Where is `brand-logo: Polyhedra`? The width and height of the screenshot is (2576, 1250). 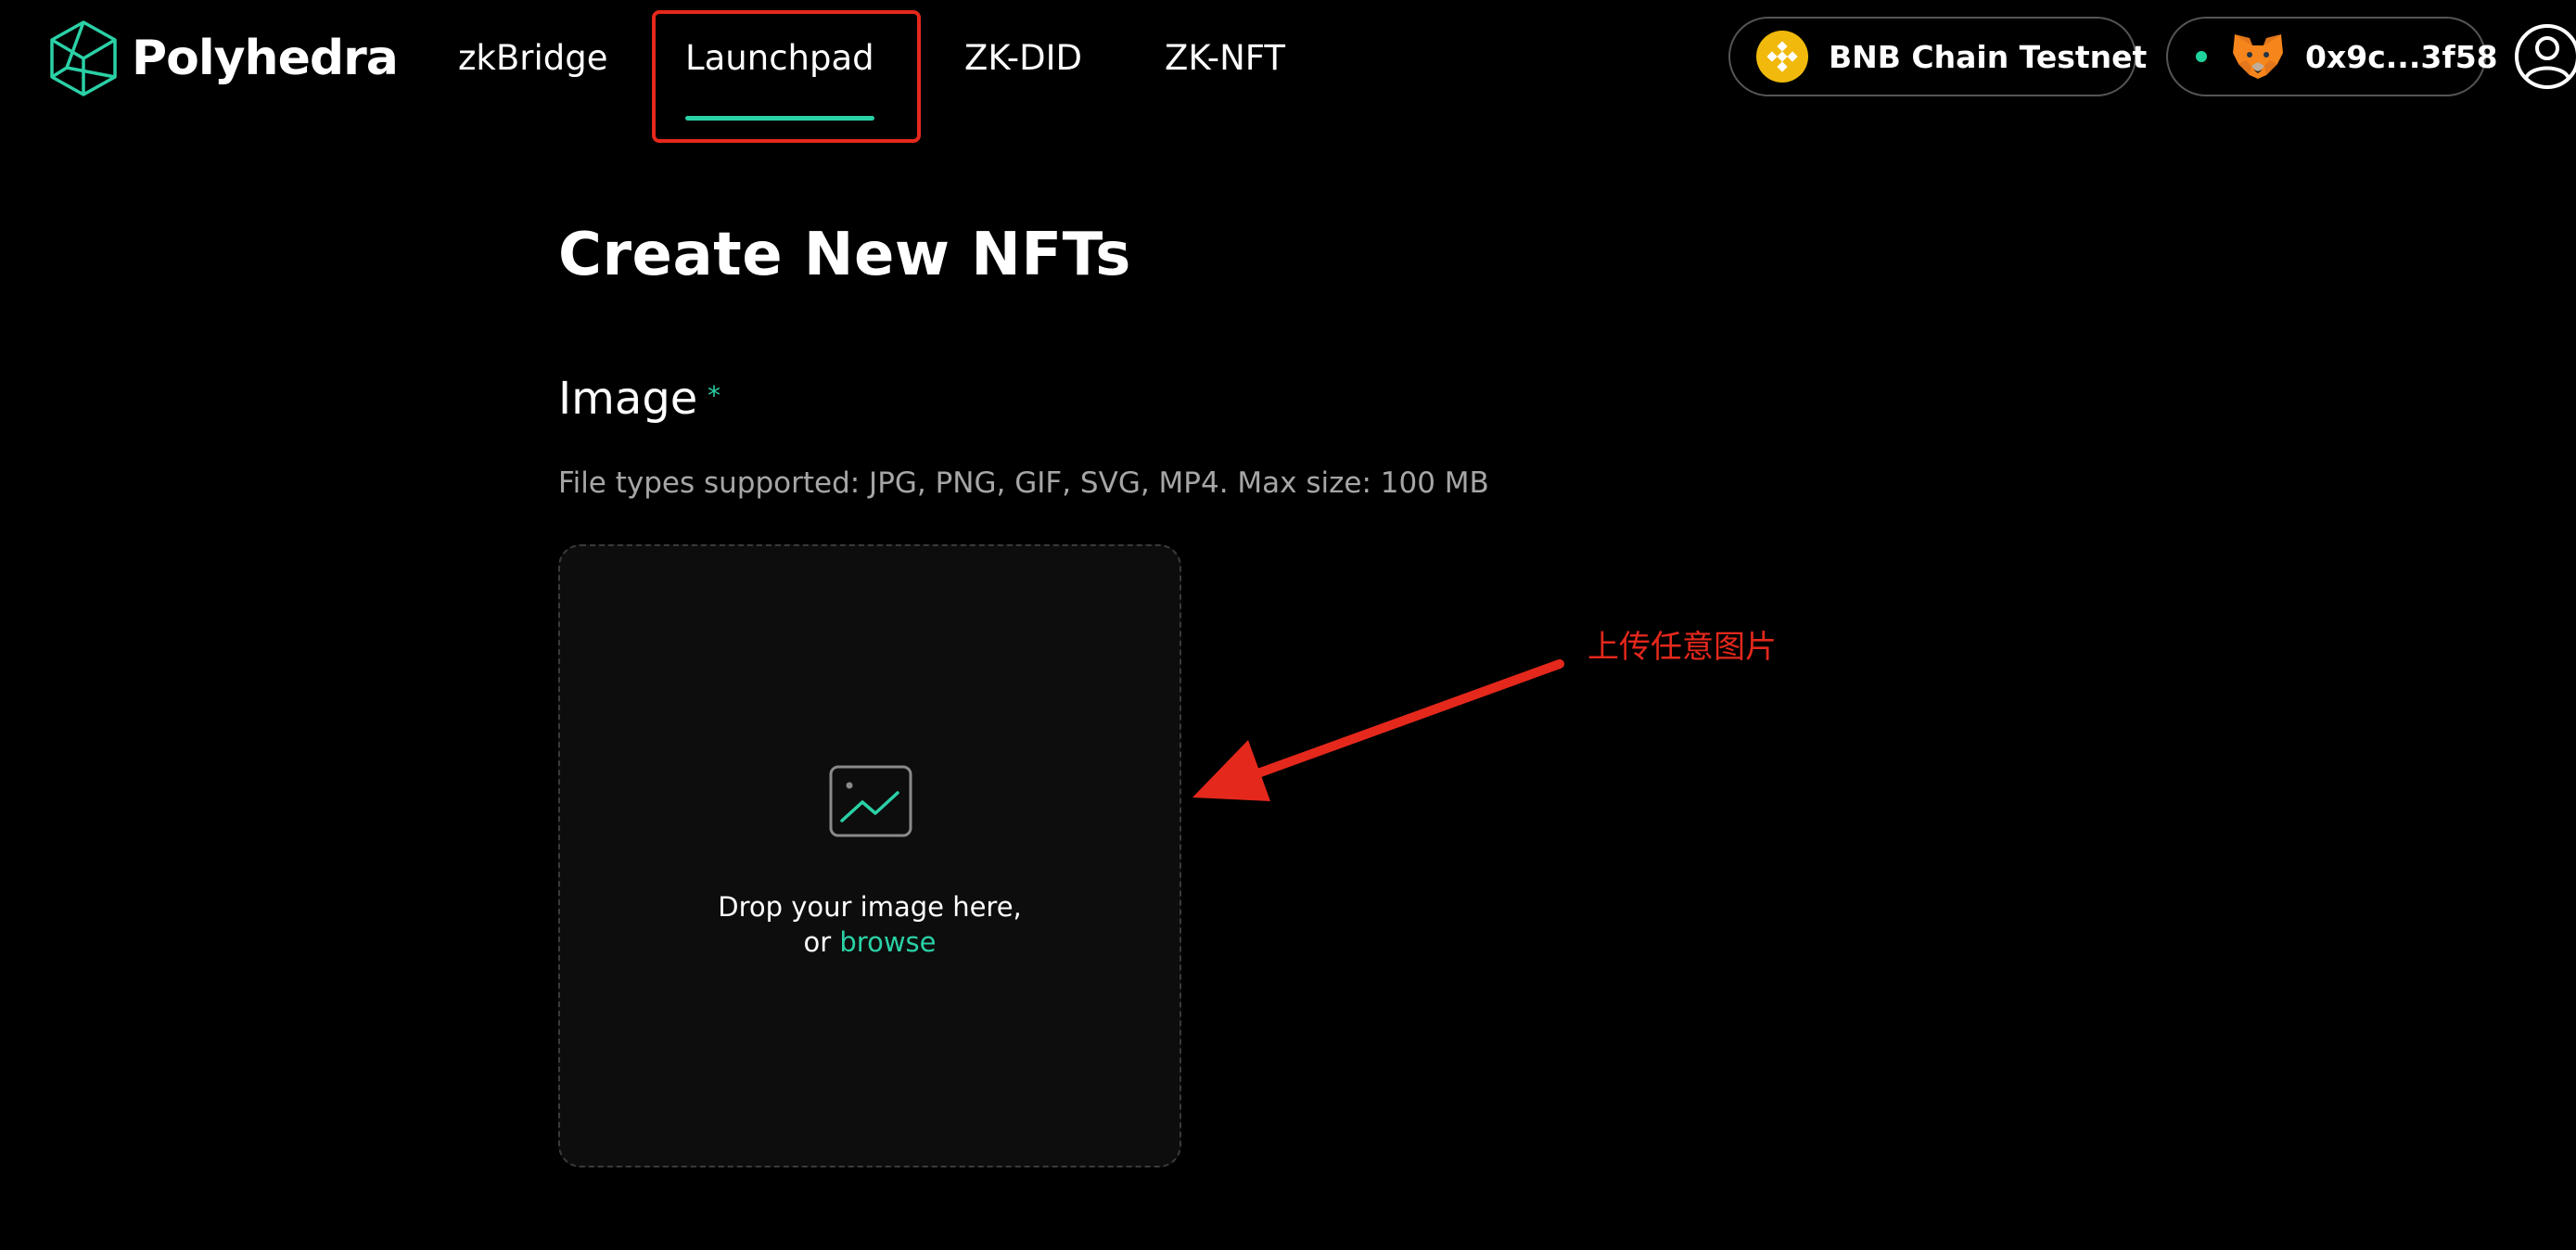 brand-logo: Polyhedra is located at coordinates (223, 59).